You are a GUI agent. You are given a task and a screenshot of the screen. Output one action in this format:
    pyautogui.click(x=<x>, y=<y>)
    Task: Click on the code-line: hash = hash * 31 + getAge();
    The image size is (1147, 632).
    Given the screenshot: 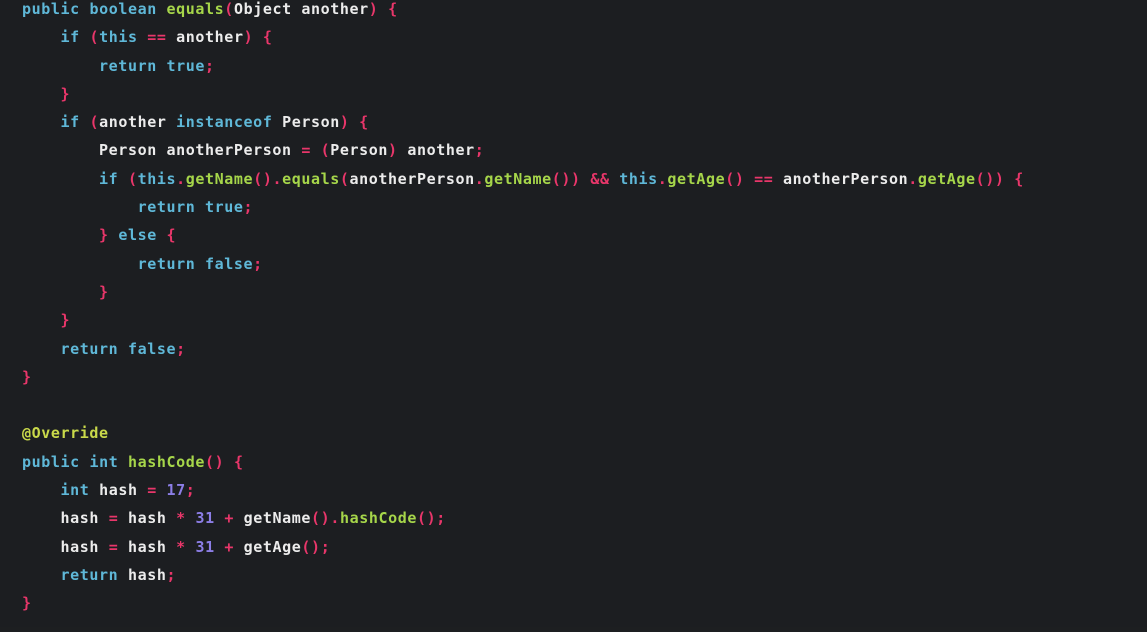 What is the action you would take?
    pyautogui.click(x=584, y=547)
    